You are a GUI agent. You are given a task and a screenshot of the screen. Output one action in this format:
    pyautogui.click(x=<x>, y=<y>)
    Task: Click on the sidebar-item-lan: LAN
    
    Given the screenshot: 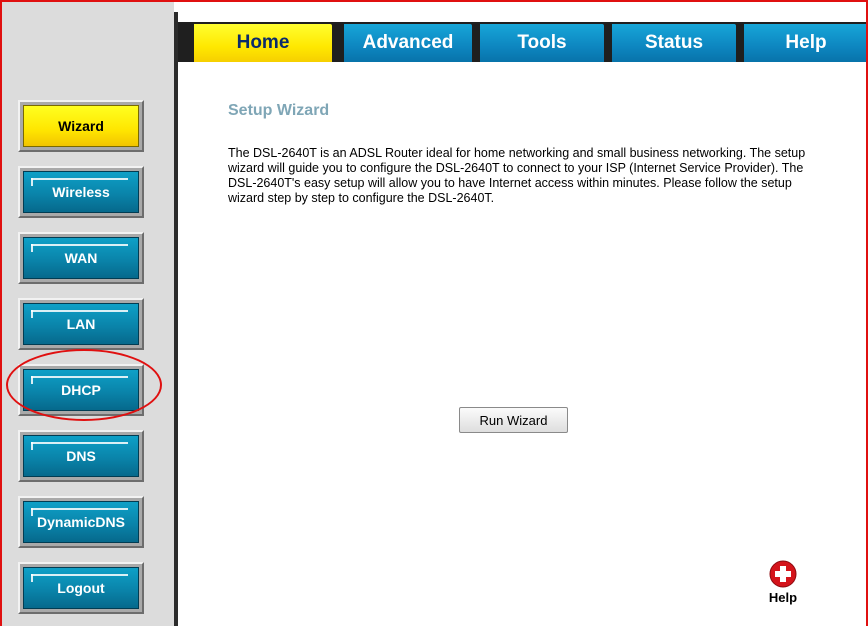 What is the action you would take?
    pyautogui.click(x=81, y=324)
    